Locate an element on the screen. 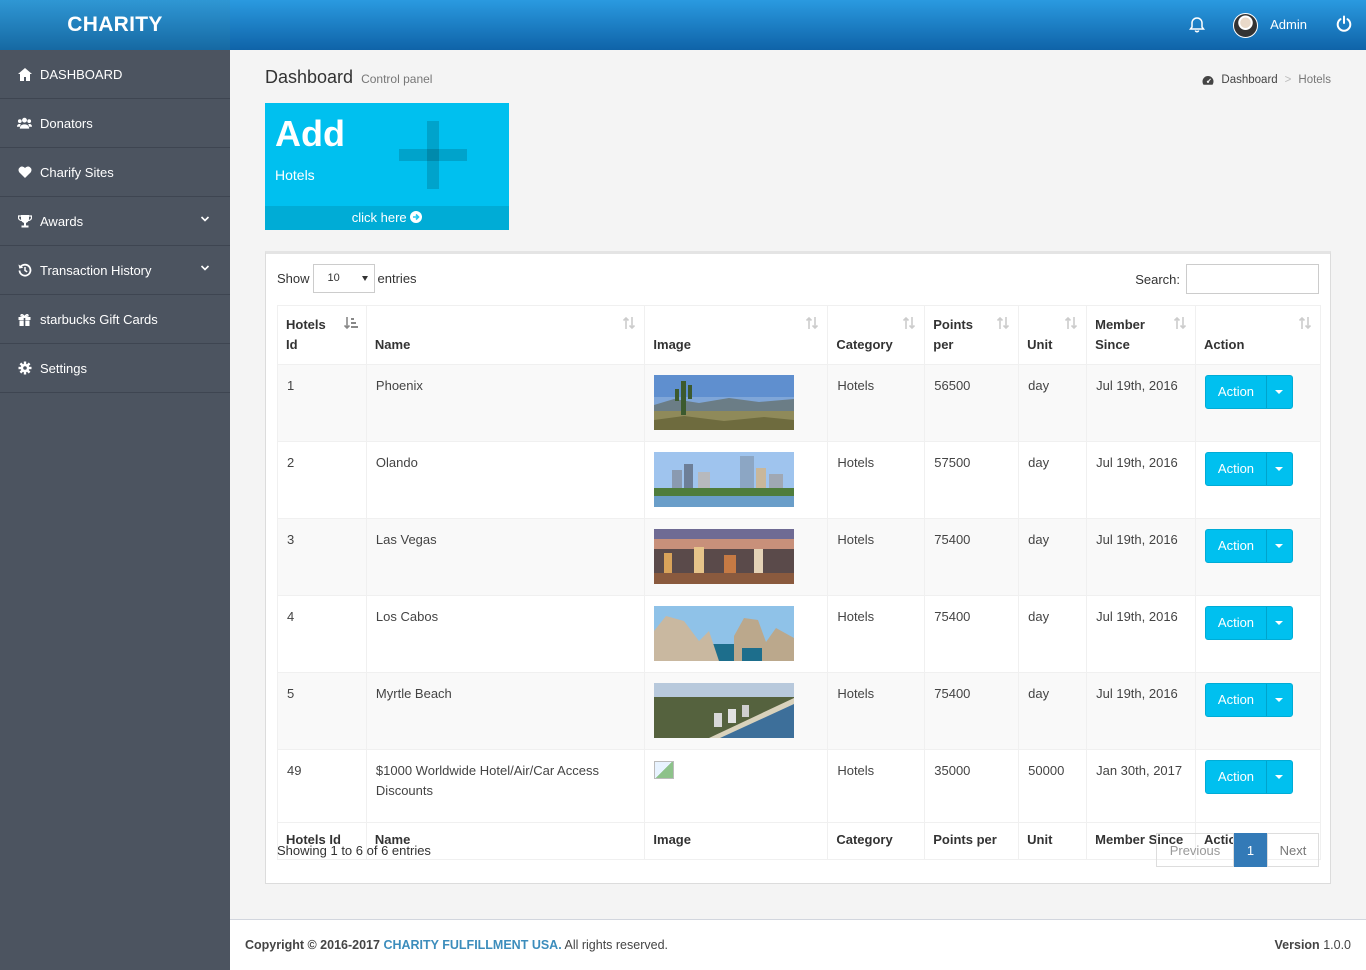 The image size is (1366, 970). cell-name: Phoenix is located at coordinates (505, 403).